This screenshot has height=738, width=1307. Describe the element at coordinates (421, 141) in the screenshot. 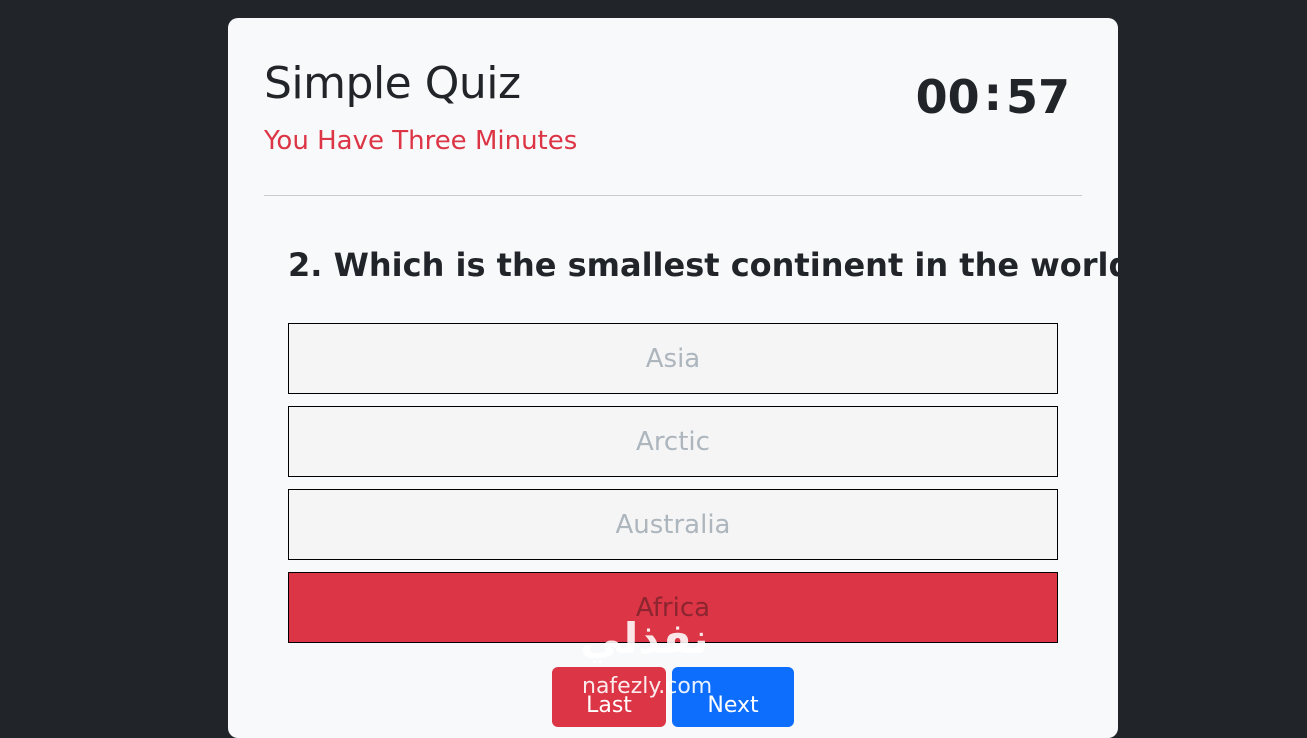

I see `quiz-subtitle: You Have Three Minutes` at that location.